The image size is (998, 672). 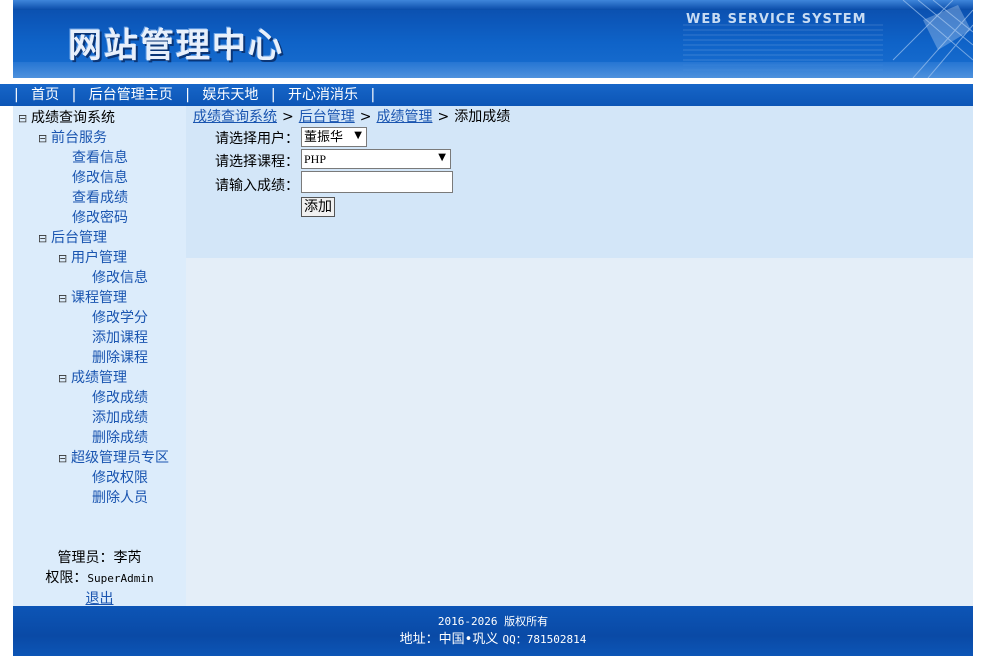 I want to click on tree-node-score-mgmt: ⊟ 成绩管理, so click(x=91, y=378).